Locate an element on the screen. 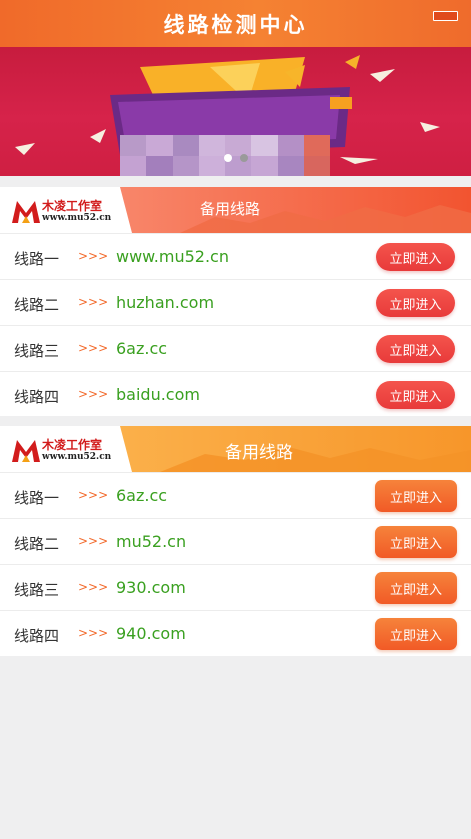  header-badge-icon is located at coordinates (445, 16).